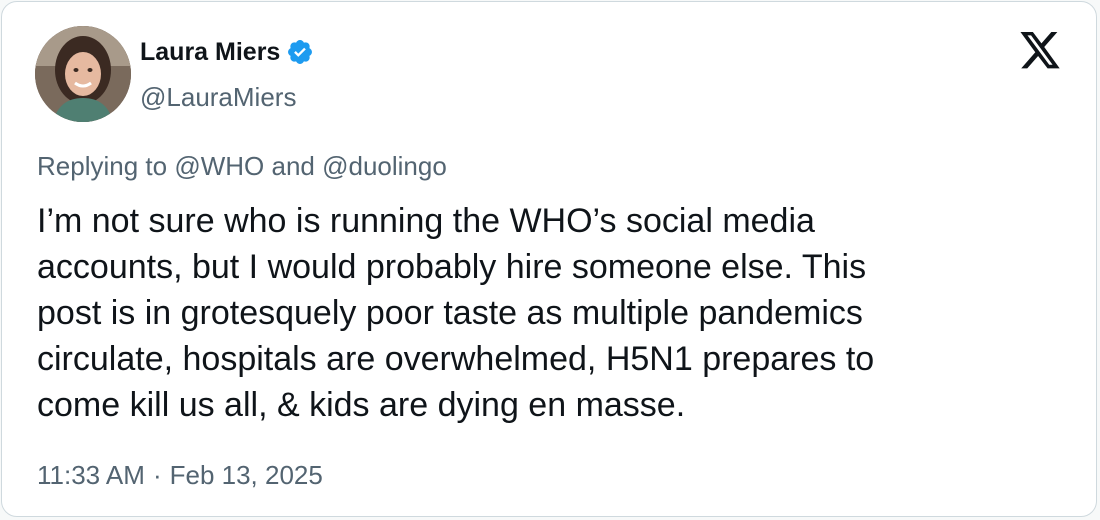 The image size is (1100, 520). I want to click on verified-badge-icon, so click(300, 52).